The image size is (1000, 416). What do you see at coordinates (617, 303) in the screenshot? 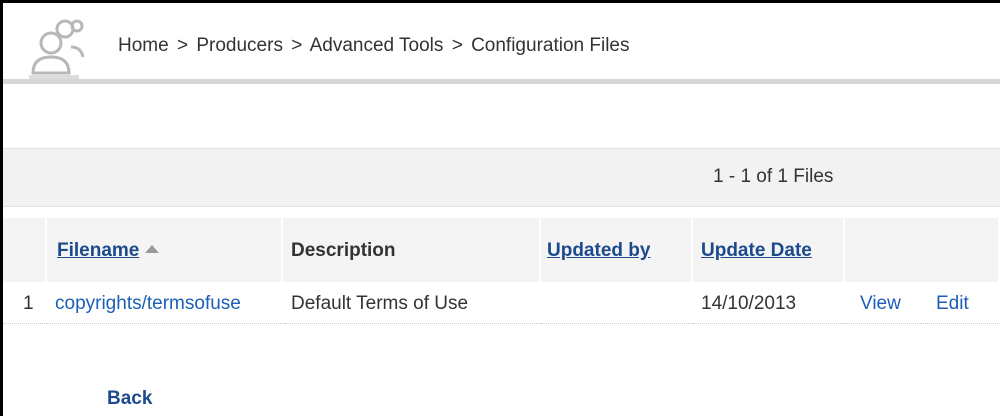
I see `row-updated-by` at bounding box center [617, 303].